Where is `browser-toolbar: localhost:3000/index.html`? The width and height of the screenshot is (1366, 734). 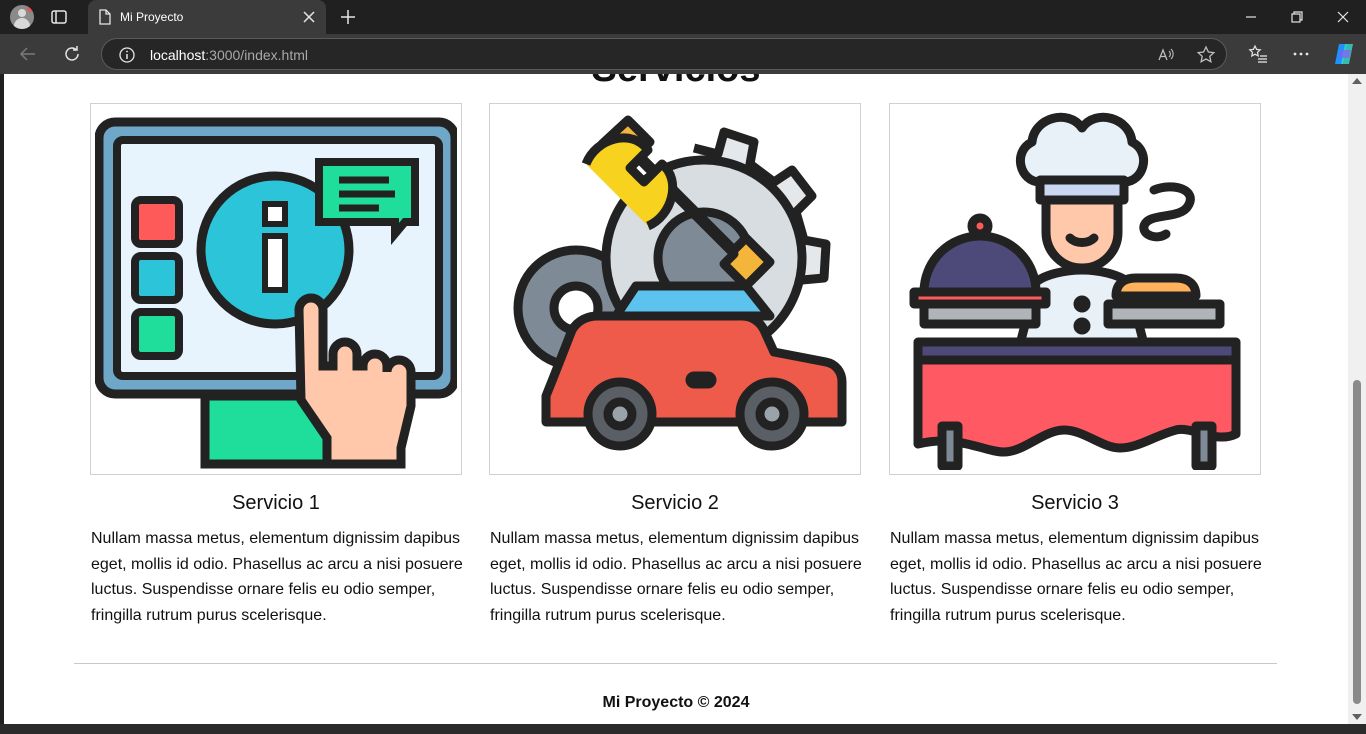 browser-toolbar: localhost:3000/index.html is located at coordinates (683, 54).